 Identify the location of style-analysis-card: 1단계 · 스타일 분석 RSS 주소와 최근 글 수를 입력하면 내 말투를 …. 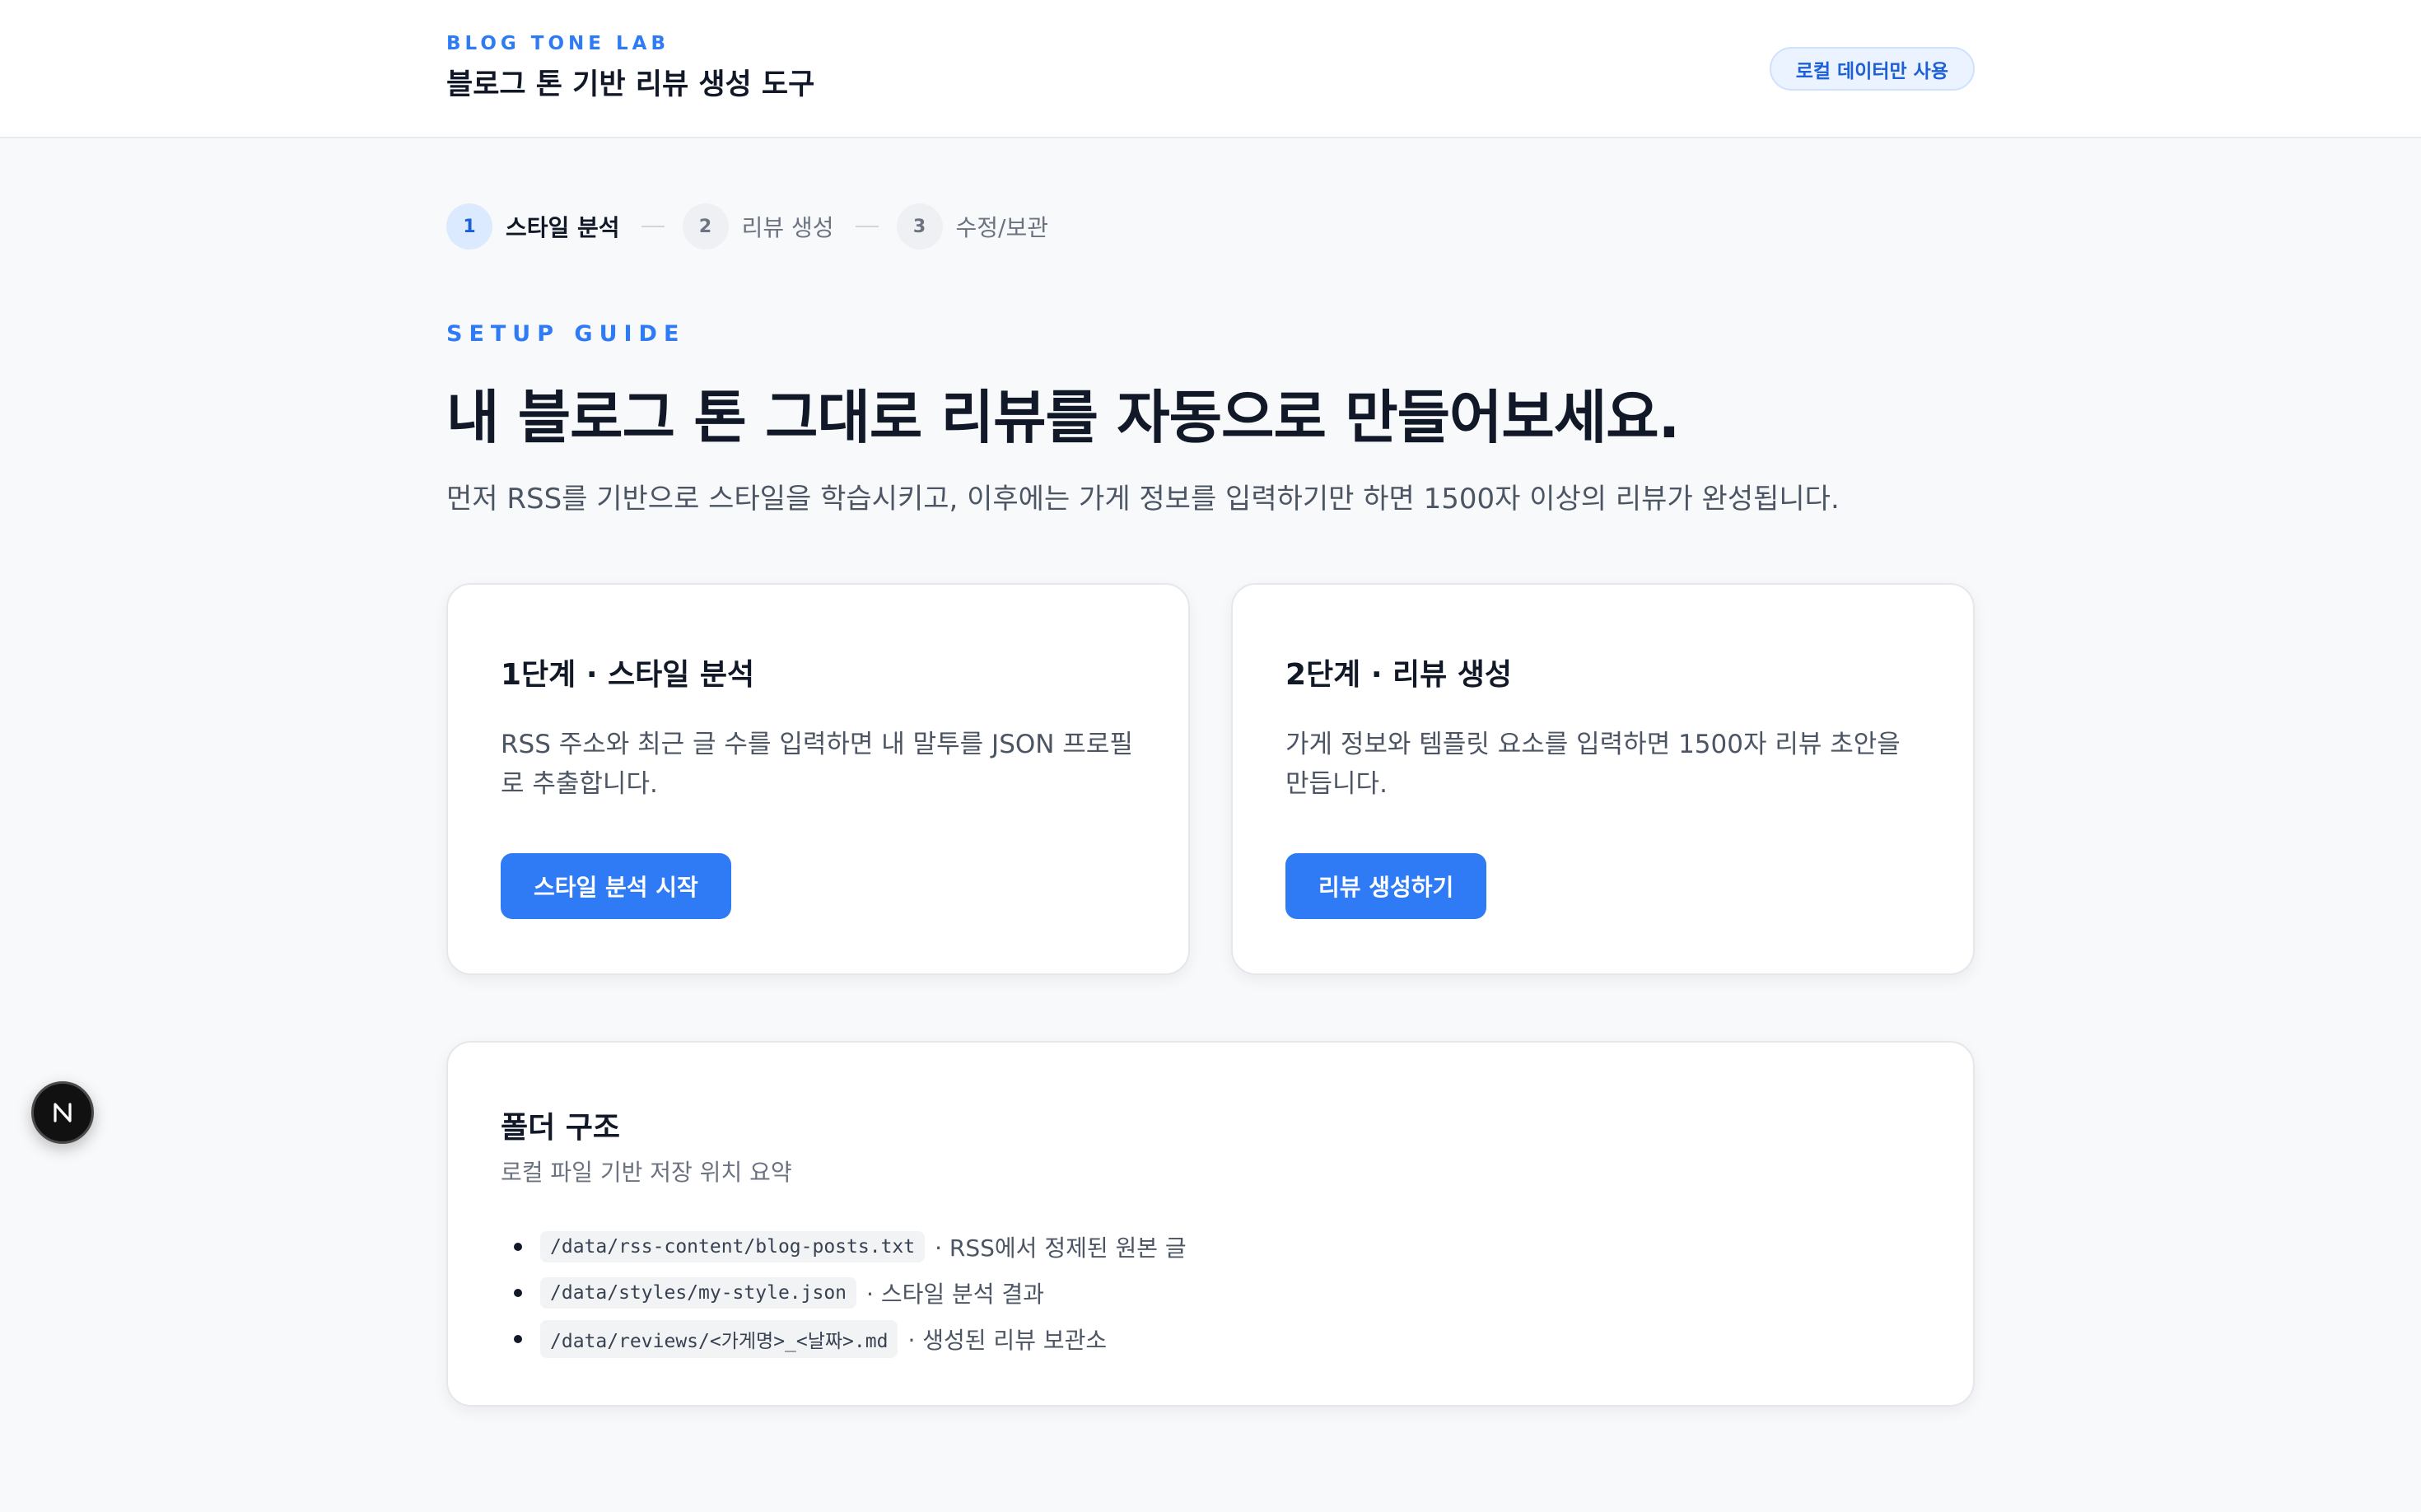
(818, 779).